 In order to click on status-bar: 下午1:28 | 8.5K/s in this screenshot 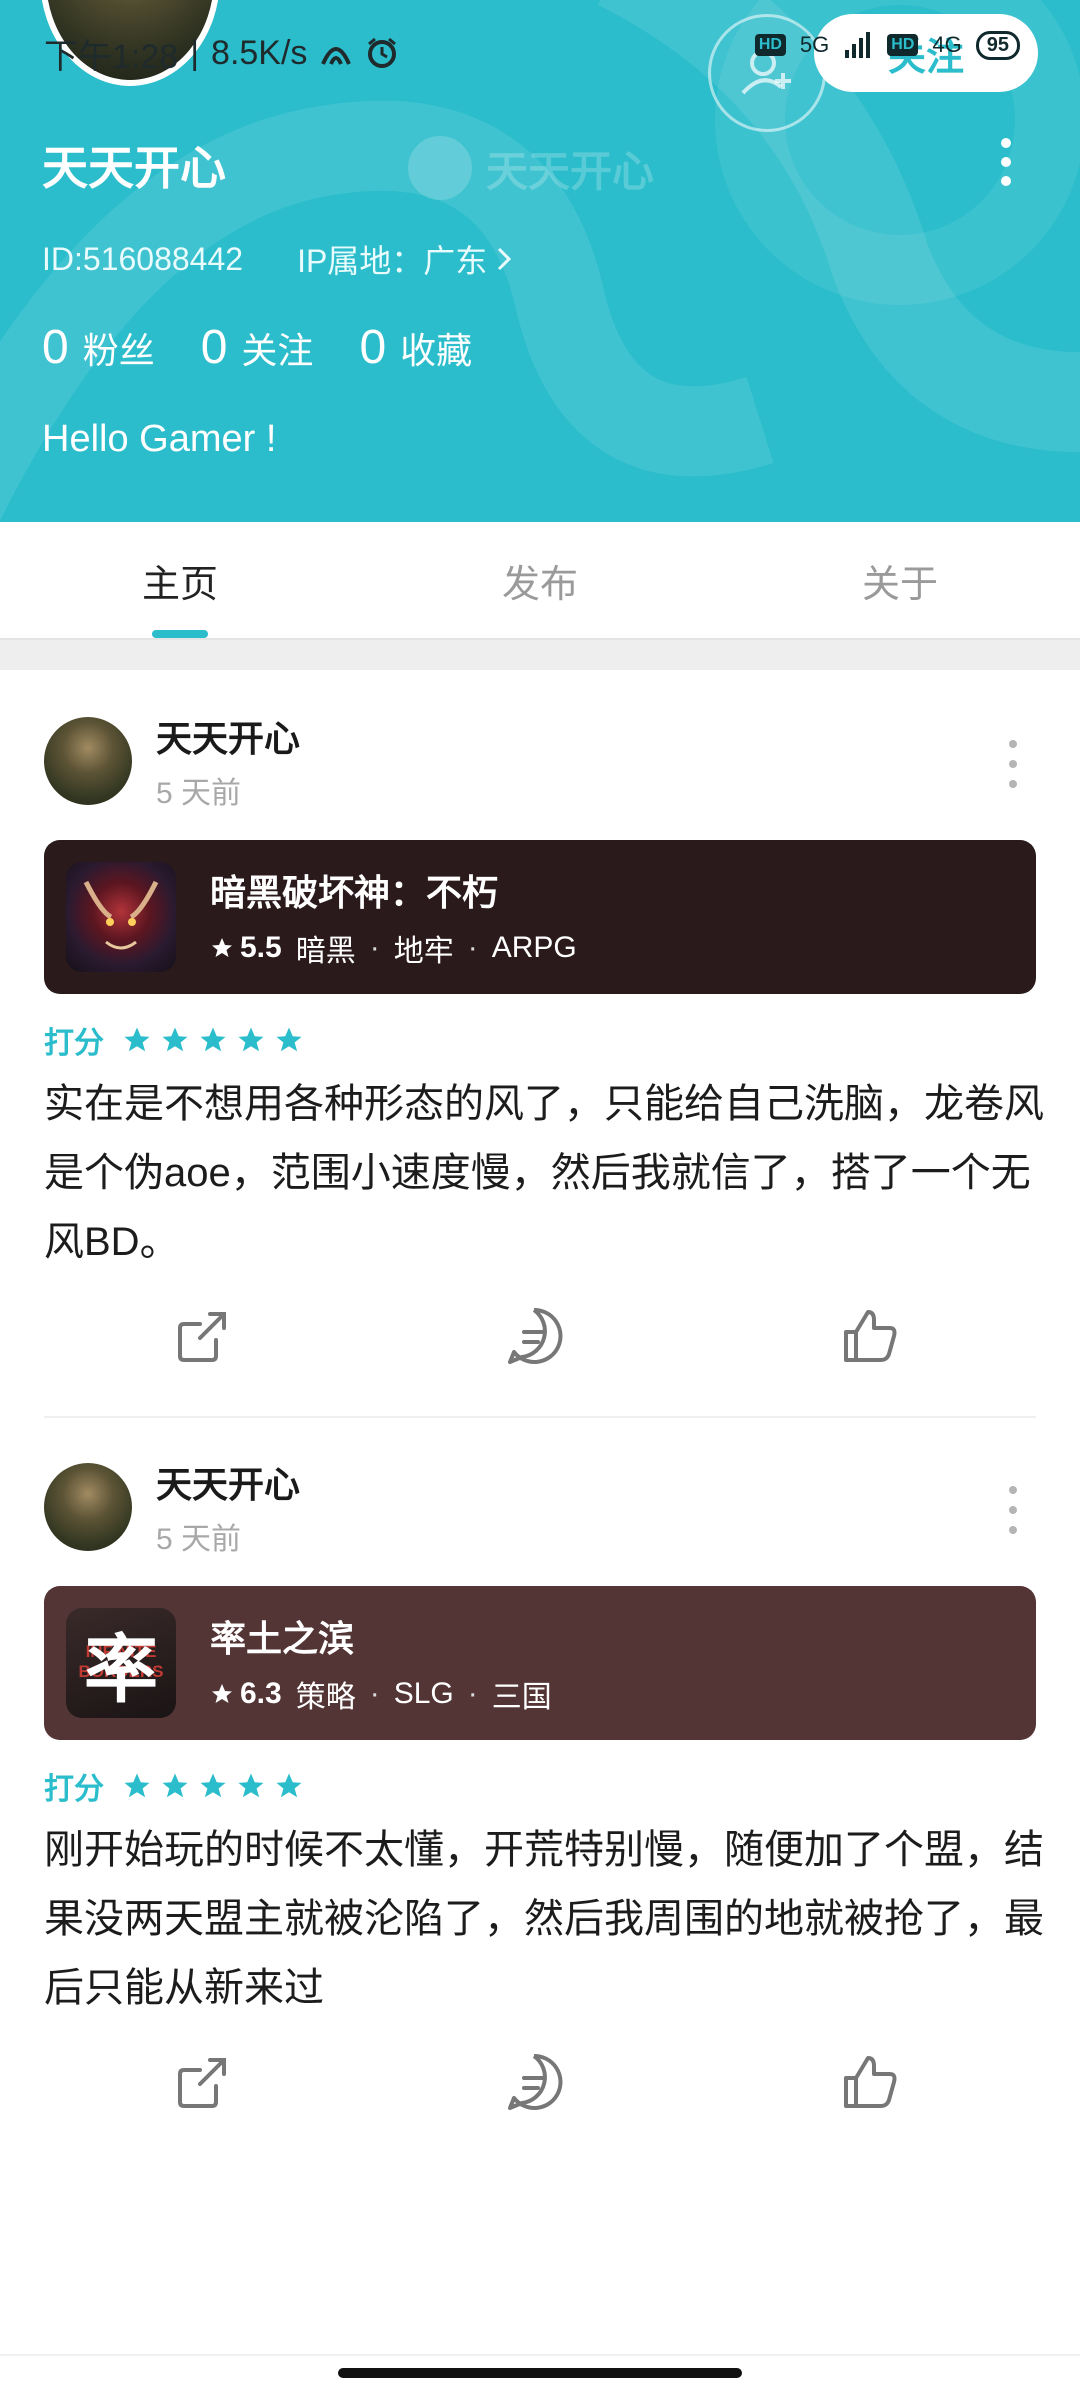, I will do `click(221, 53)`.